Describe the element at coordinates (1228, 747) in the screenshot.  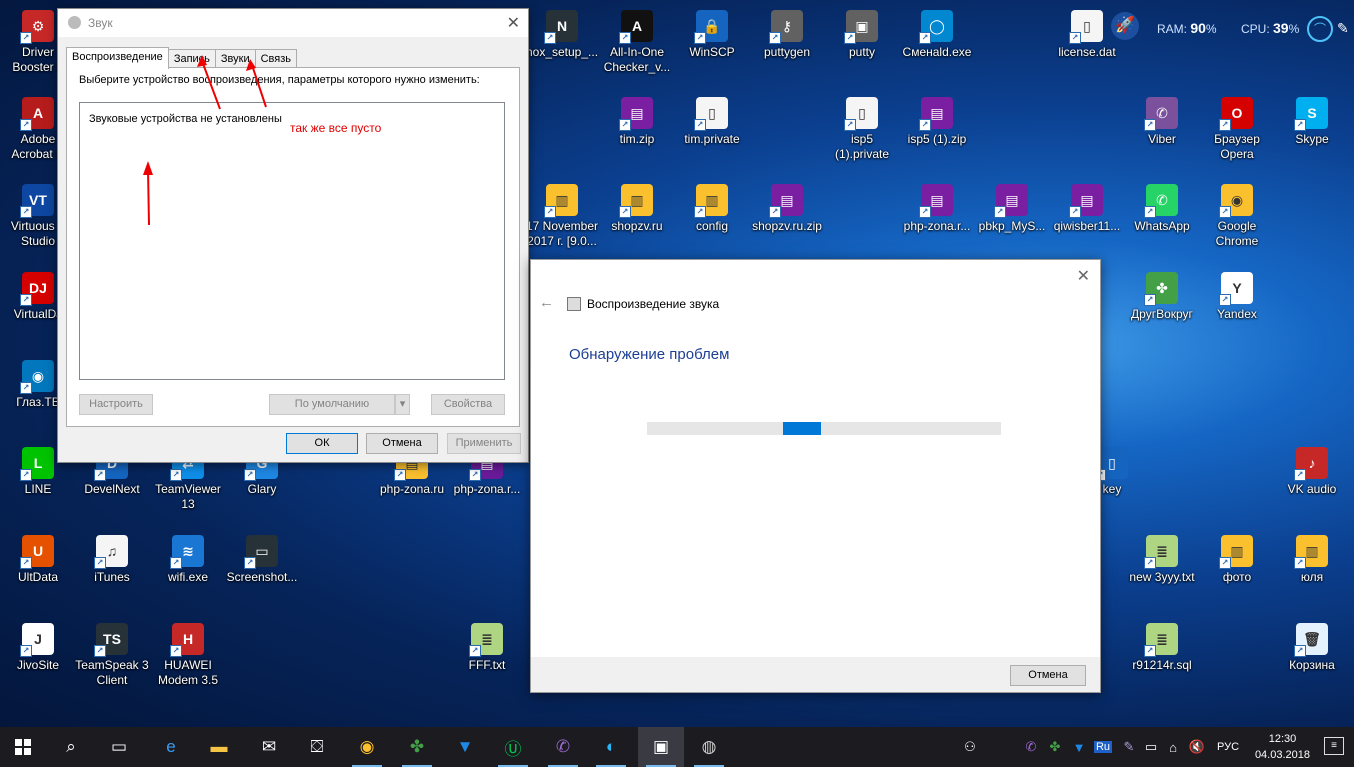
I see `input-language: РУС` at that location.